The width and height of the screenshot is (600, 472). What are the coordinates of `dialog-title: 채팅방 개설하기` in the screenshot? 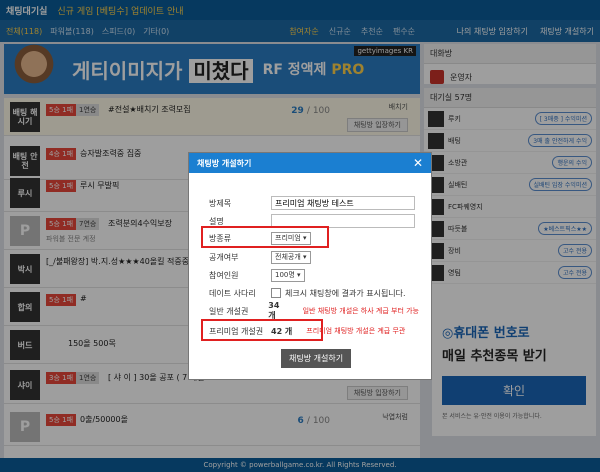 It's located at (224, 163).